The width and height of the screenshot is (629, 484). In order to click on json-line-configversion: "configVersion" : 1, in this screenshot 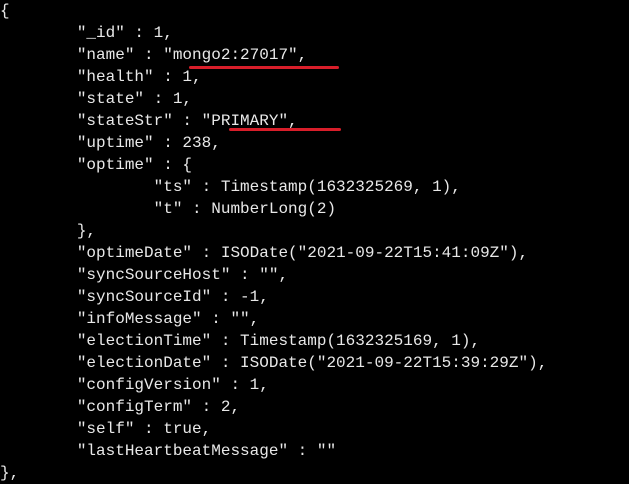, I will do `click(134, 385)`.